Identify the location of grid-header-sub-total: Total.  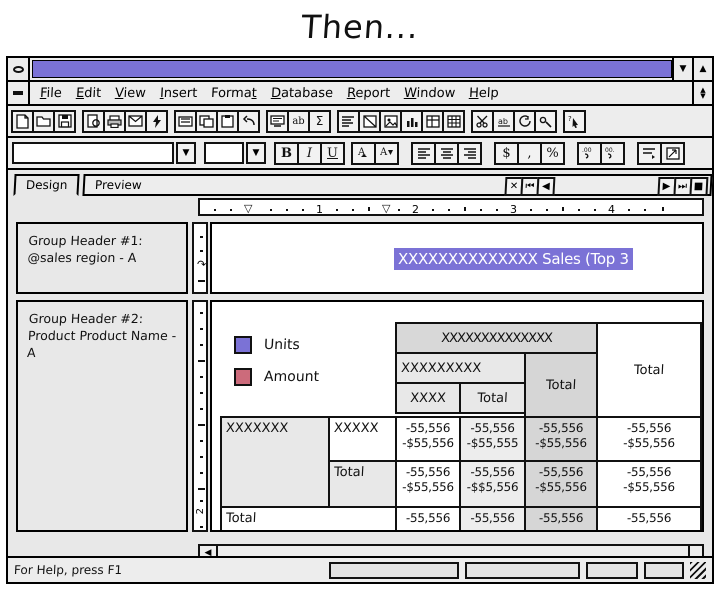
(561, 385).